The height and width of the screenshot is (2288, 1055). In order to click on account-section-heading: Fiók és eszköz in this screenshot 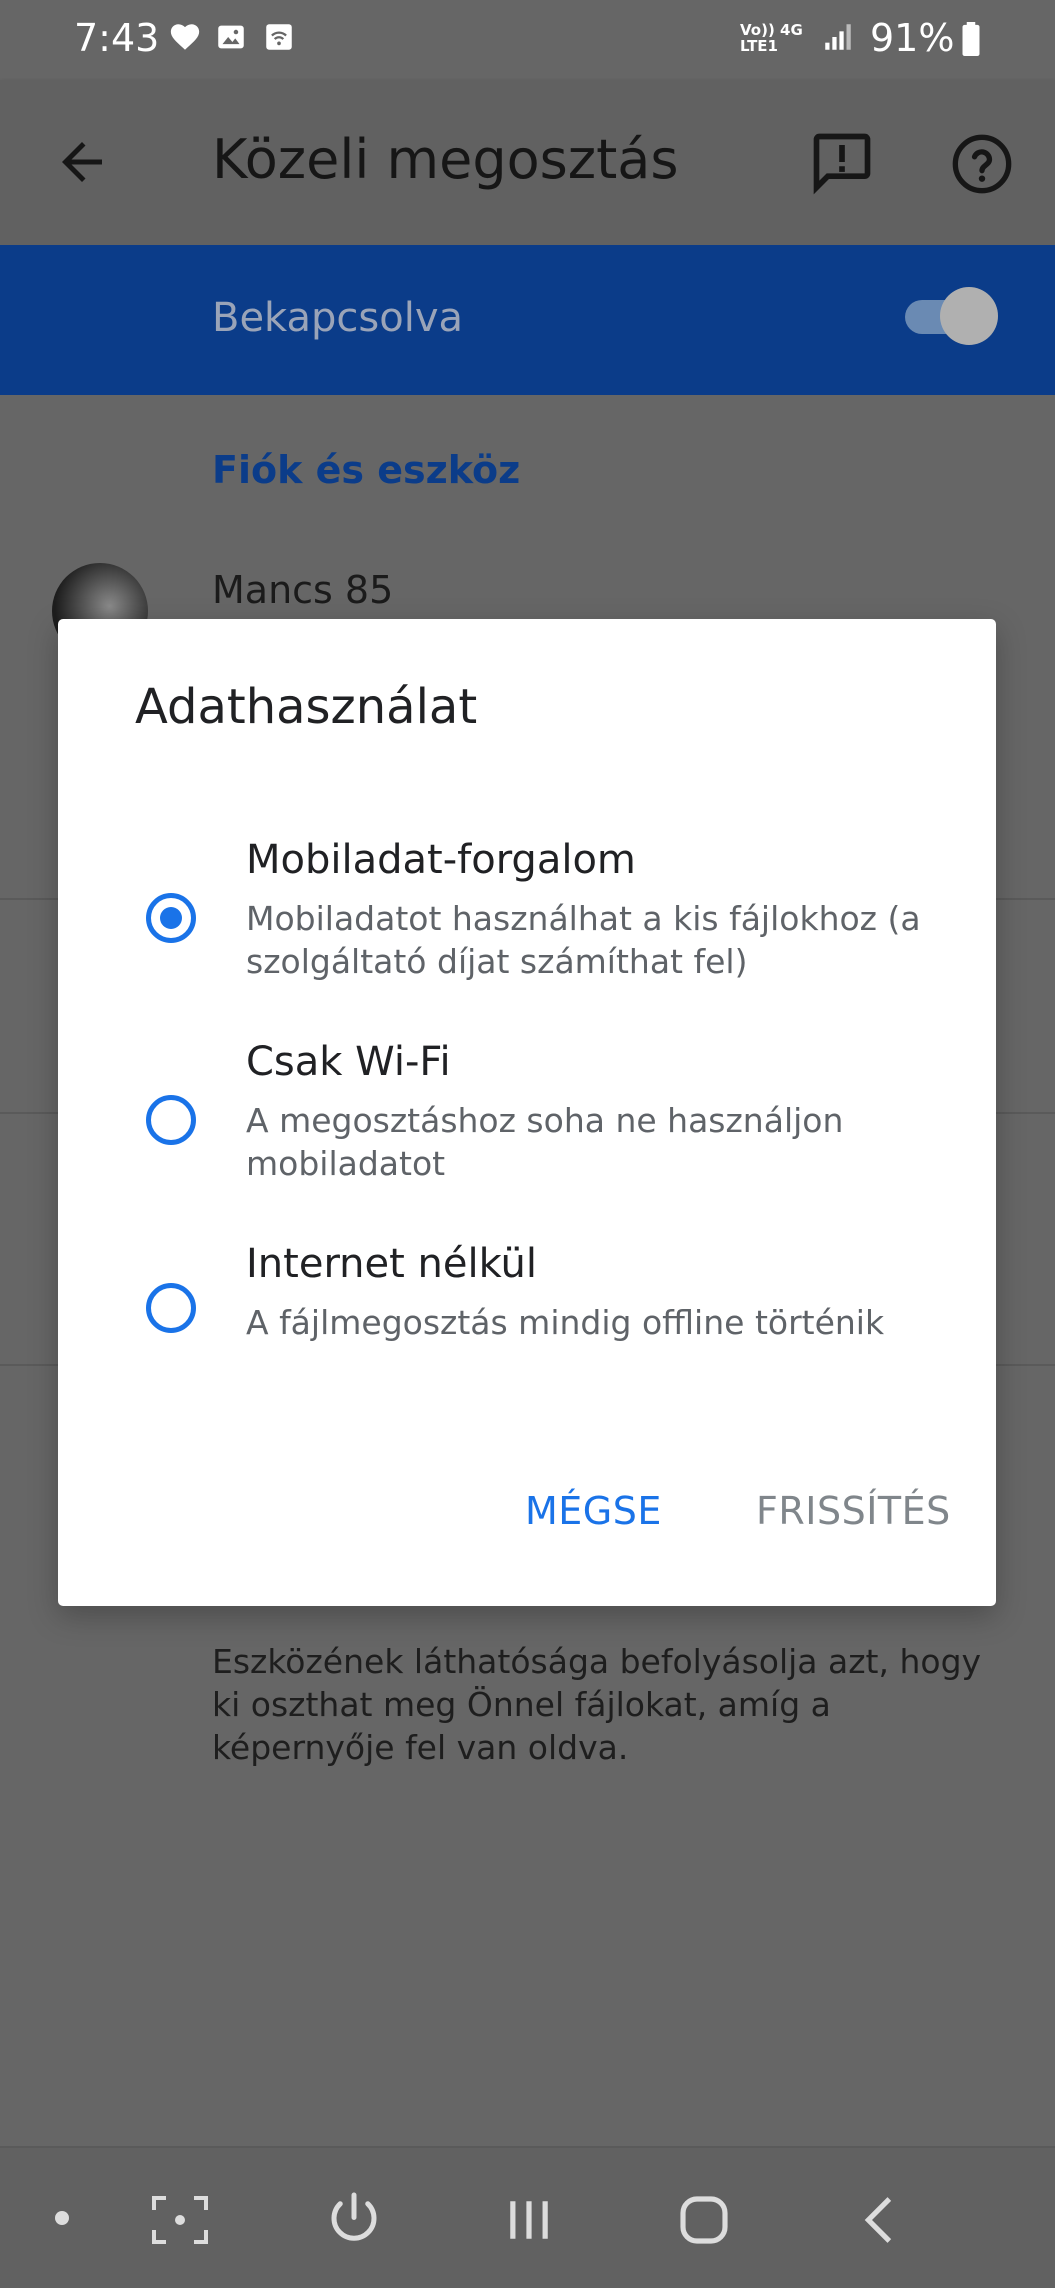, I will do `click(366, 470)`.